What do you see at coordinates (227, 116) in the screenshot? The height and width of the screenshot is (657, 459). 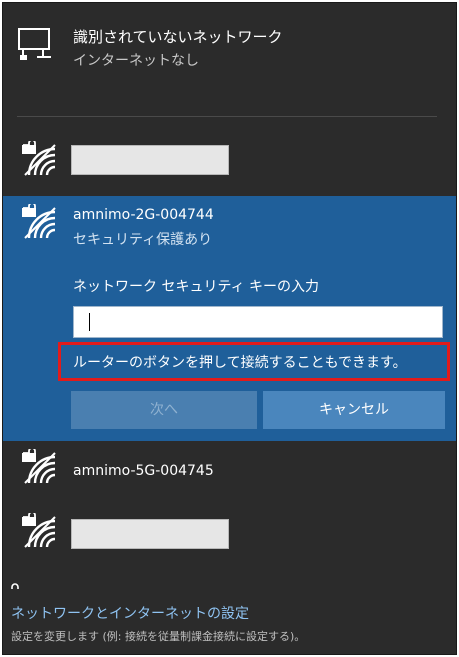 I see `divider` at bounding box center [227, 116].